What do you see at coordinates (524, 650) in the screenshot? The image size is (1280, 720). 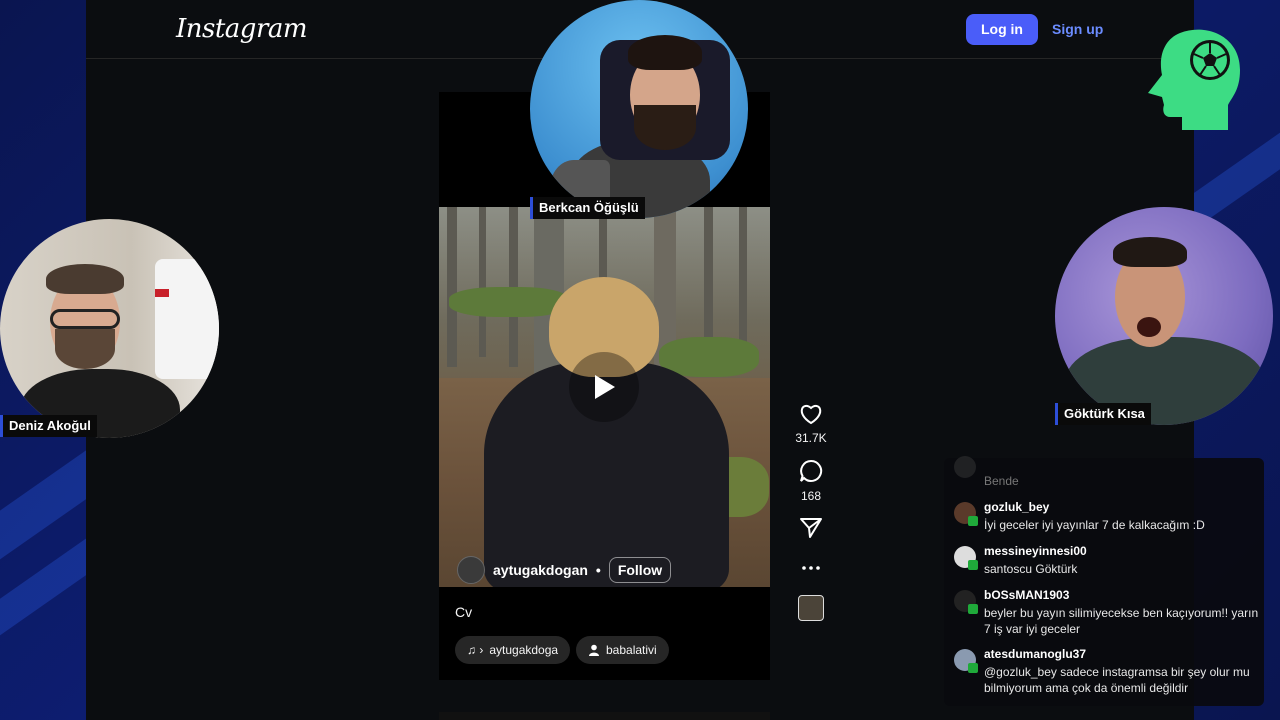 I see `audio-name: aytugakdoga` at bounding box center [524, 650].